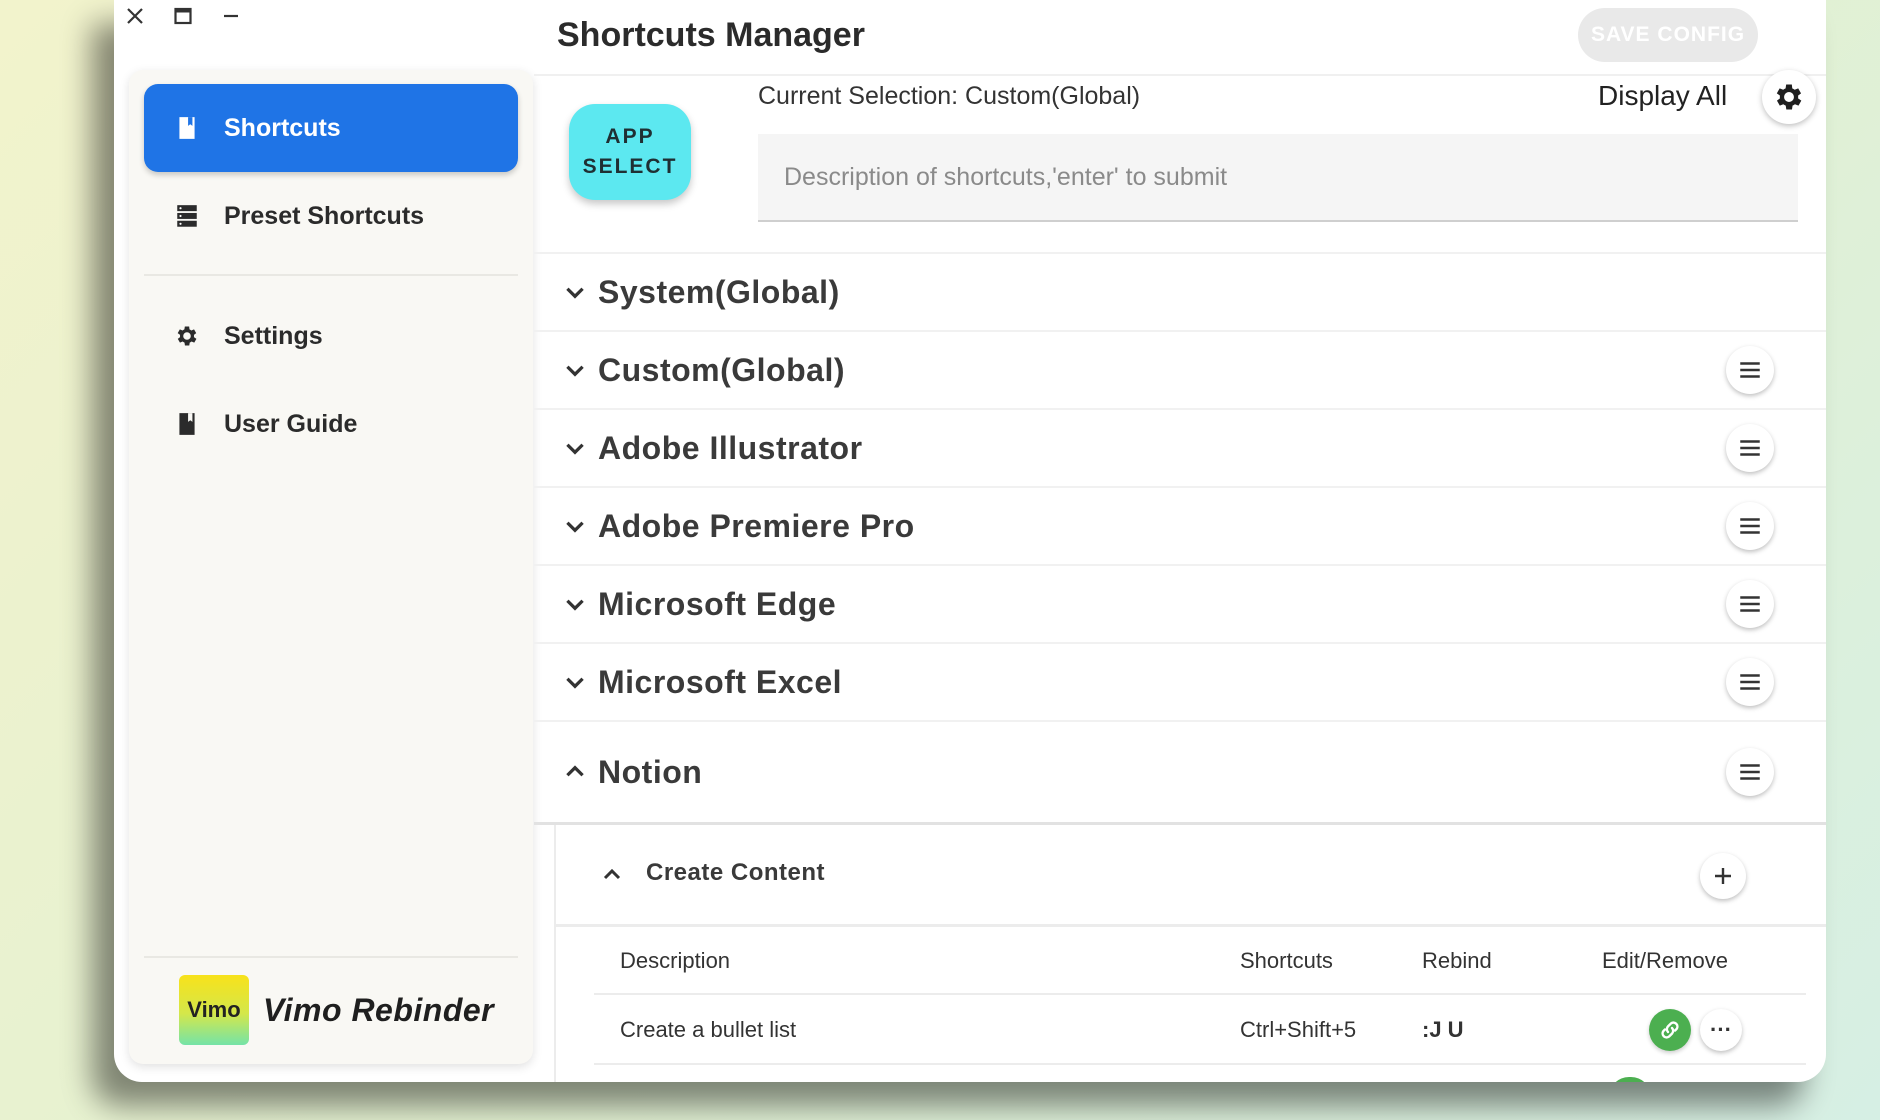 This screenshot has height=1120, width=1880. I want to click on row-shortcut: Ctrl+Shift+5, so click(1298, 1029).